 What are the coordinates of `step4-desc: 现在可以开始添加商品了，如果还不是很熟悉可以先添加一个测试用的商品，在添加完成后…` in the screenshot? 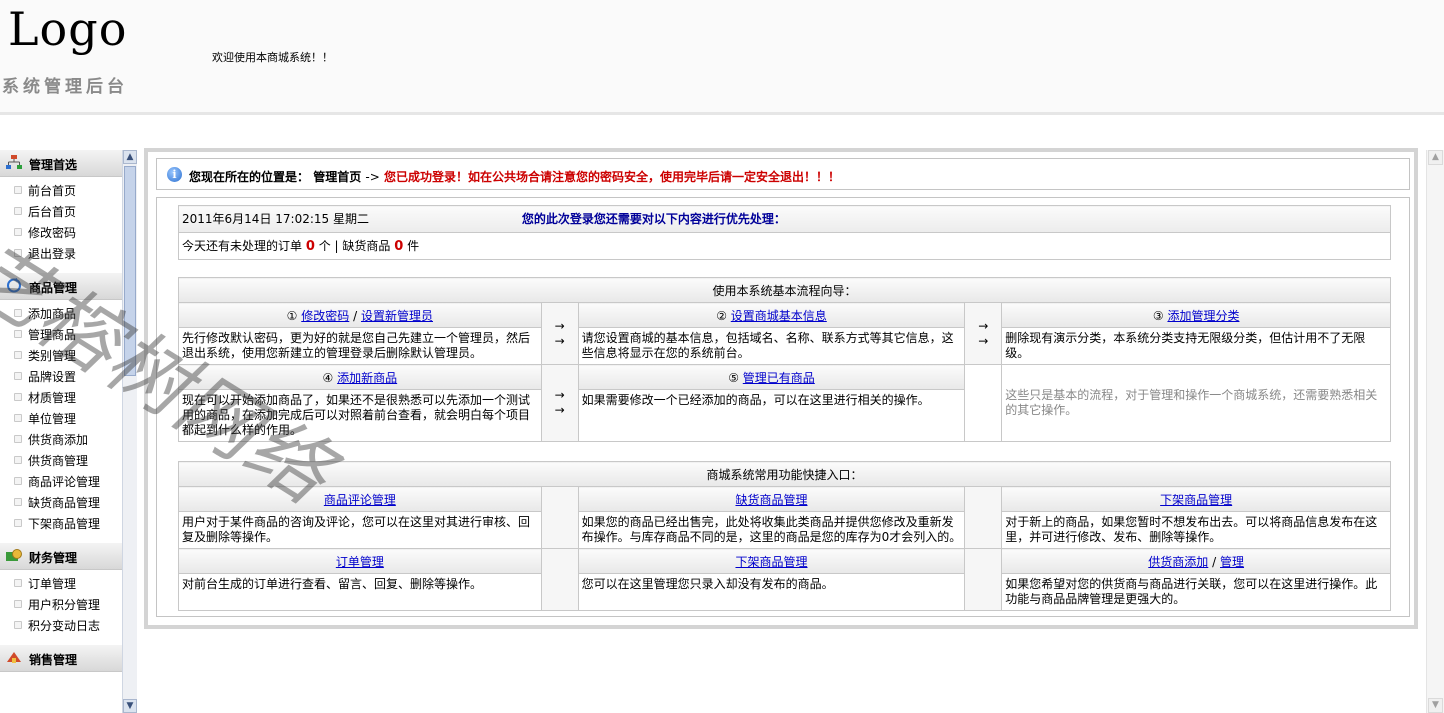 It's located at (360, 415).